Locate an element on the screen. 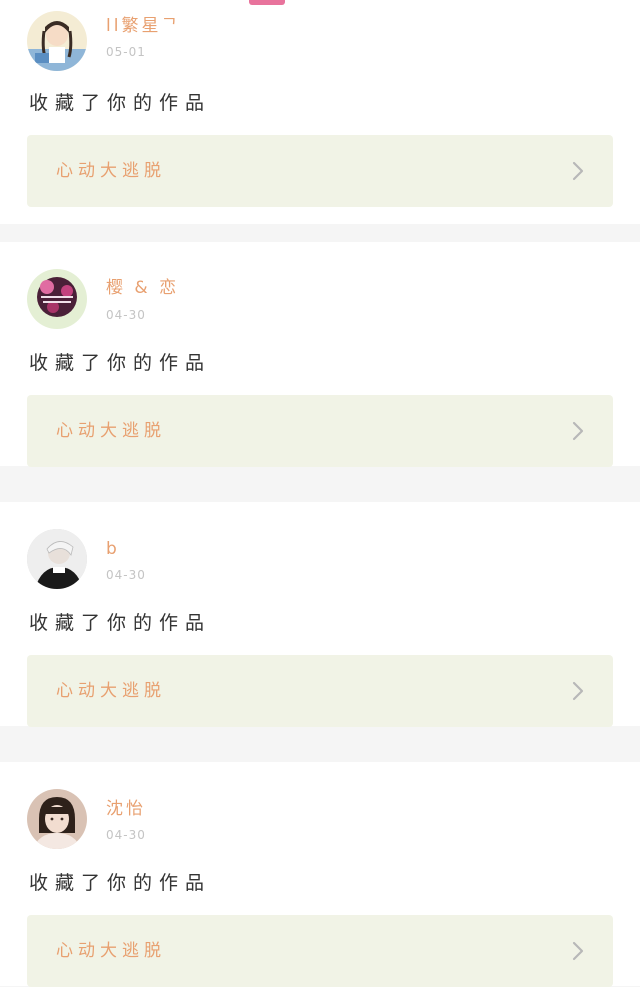 The image size is (640, 987). timestamp: 05-01 is located at coordinates (126, 52).